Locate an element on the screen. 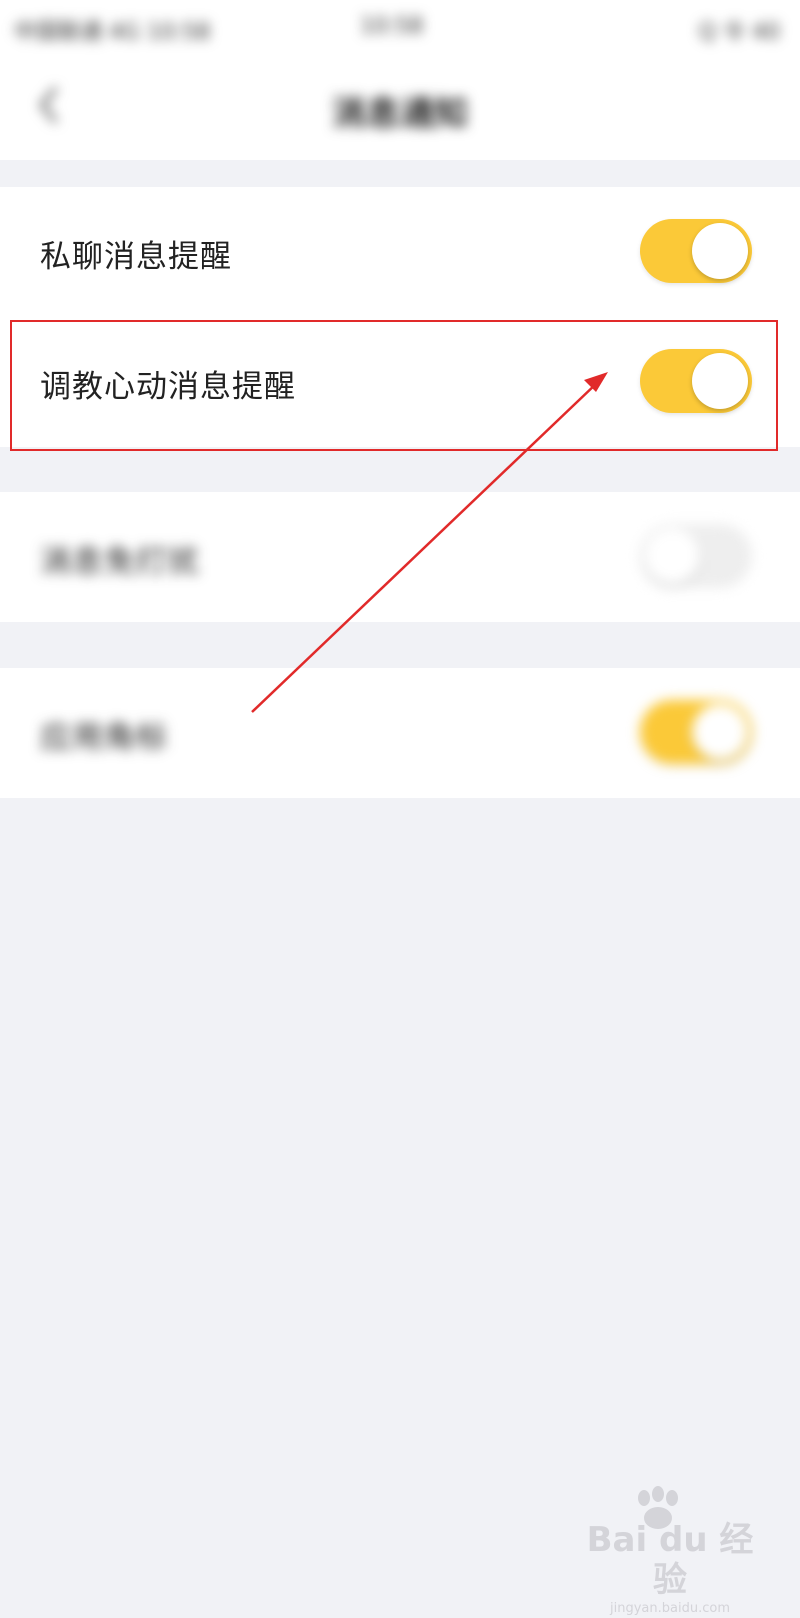 The width and height of the screenshot is (800, 1618). badge-toggle is located at coordinates (696, 732).